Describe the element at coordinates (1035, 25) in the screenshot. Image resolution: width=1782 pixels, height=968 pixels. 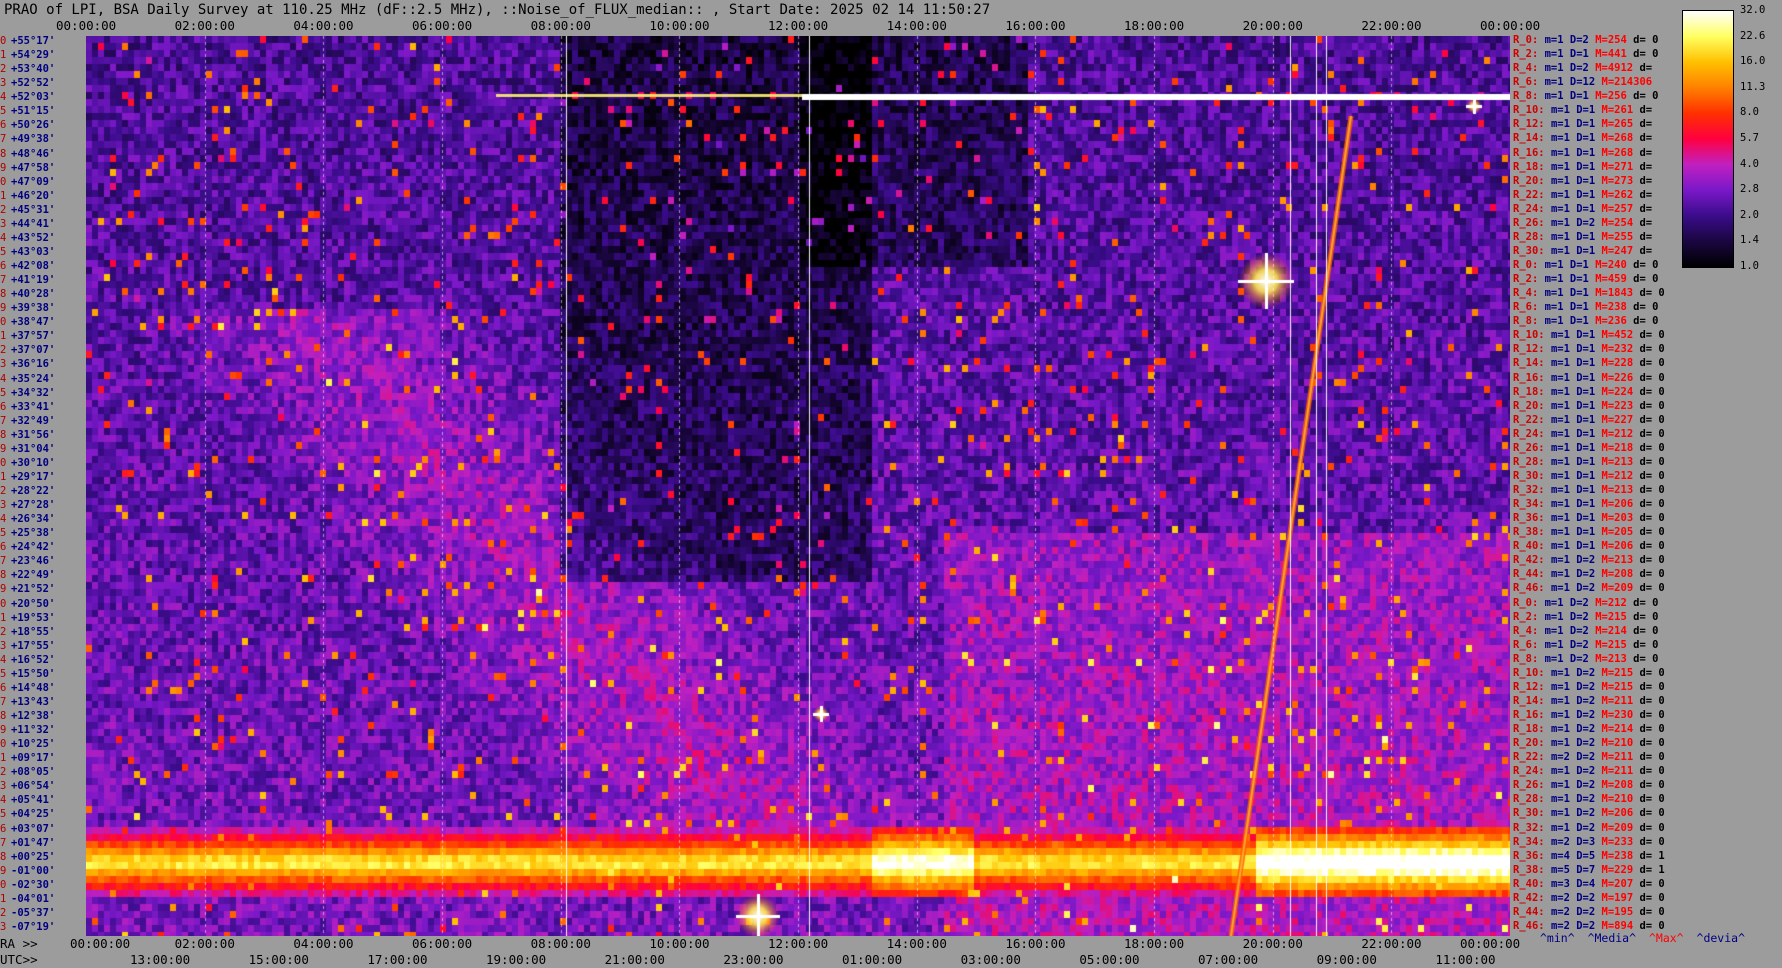
I see `top-tick-label: 16:00:00` at that location.